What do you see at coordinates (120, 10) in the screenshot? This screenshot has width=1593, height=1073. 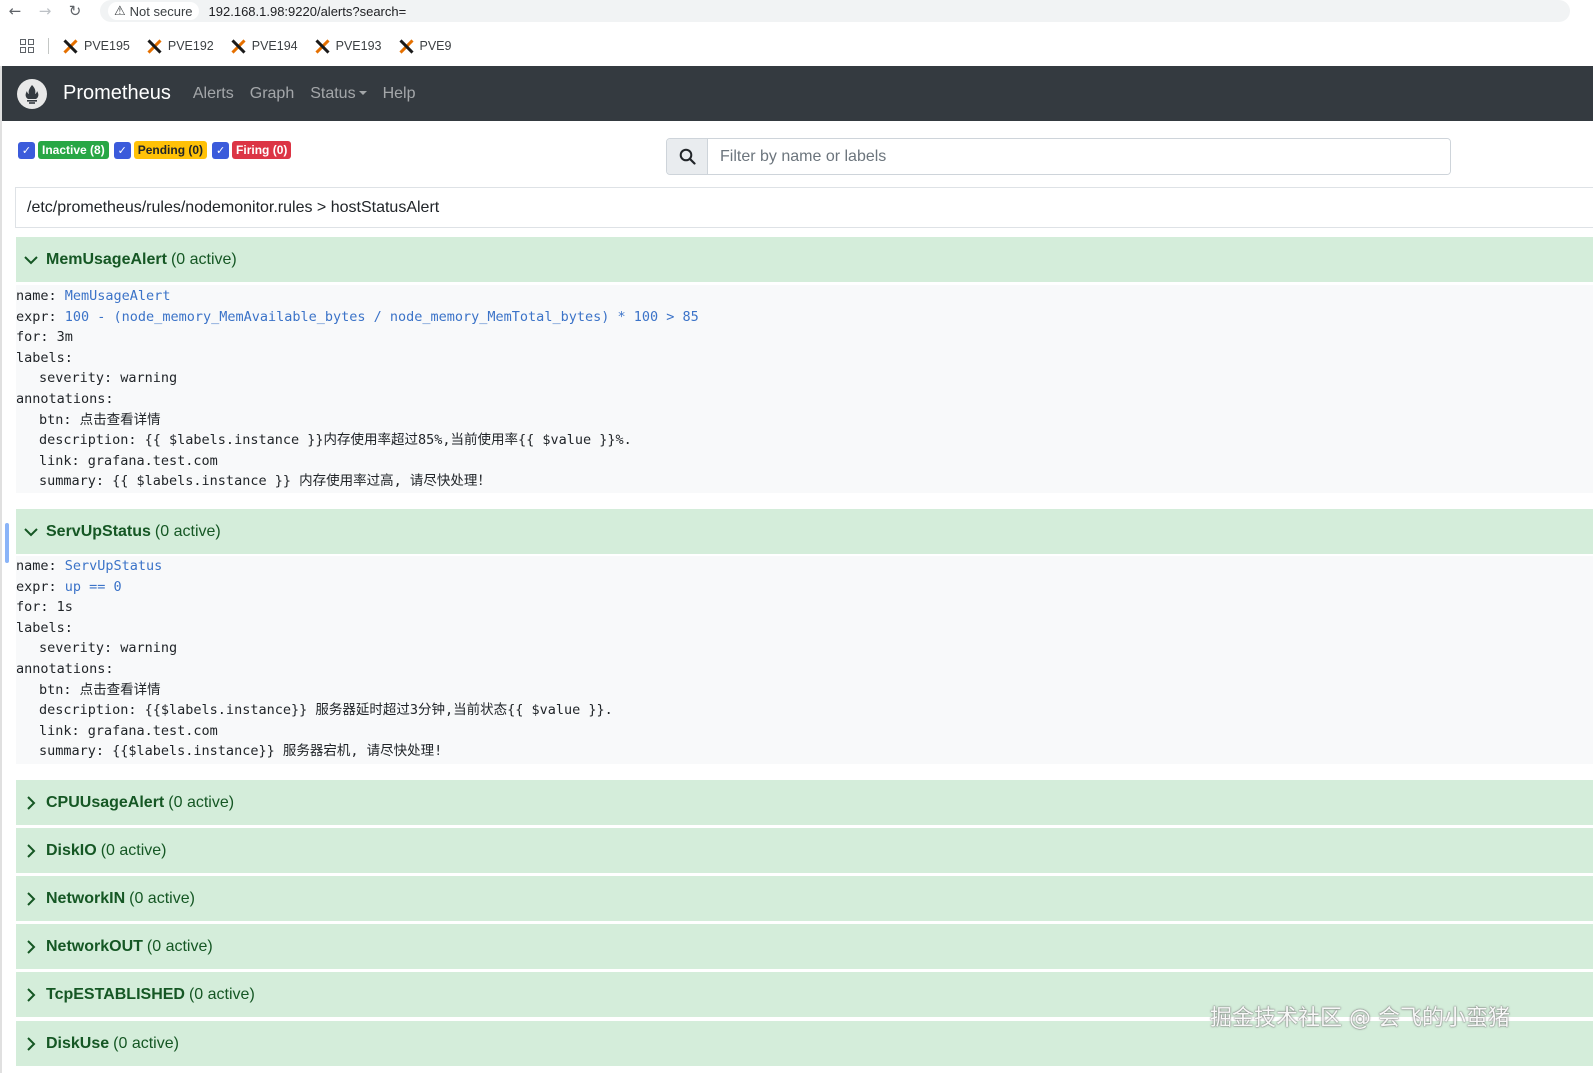 I see `warning-triangle-icon: ⚠` at bounding box center [120, 10].